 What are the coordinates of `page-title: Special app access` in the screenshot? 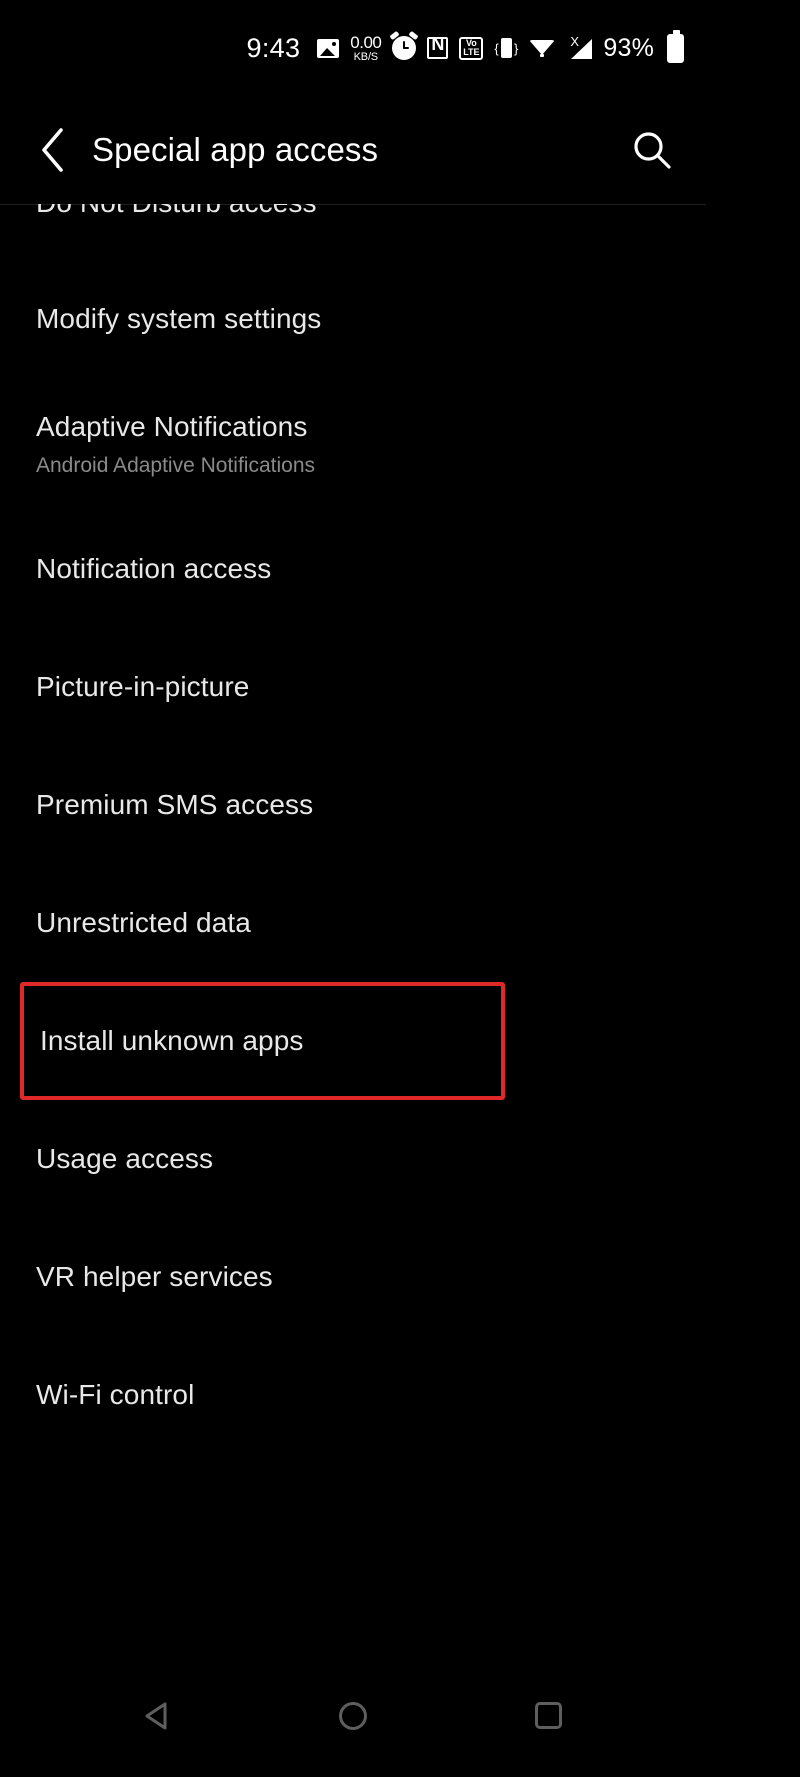 It's located at (235, 149).